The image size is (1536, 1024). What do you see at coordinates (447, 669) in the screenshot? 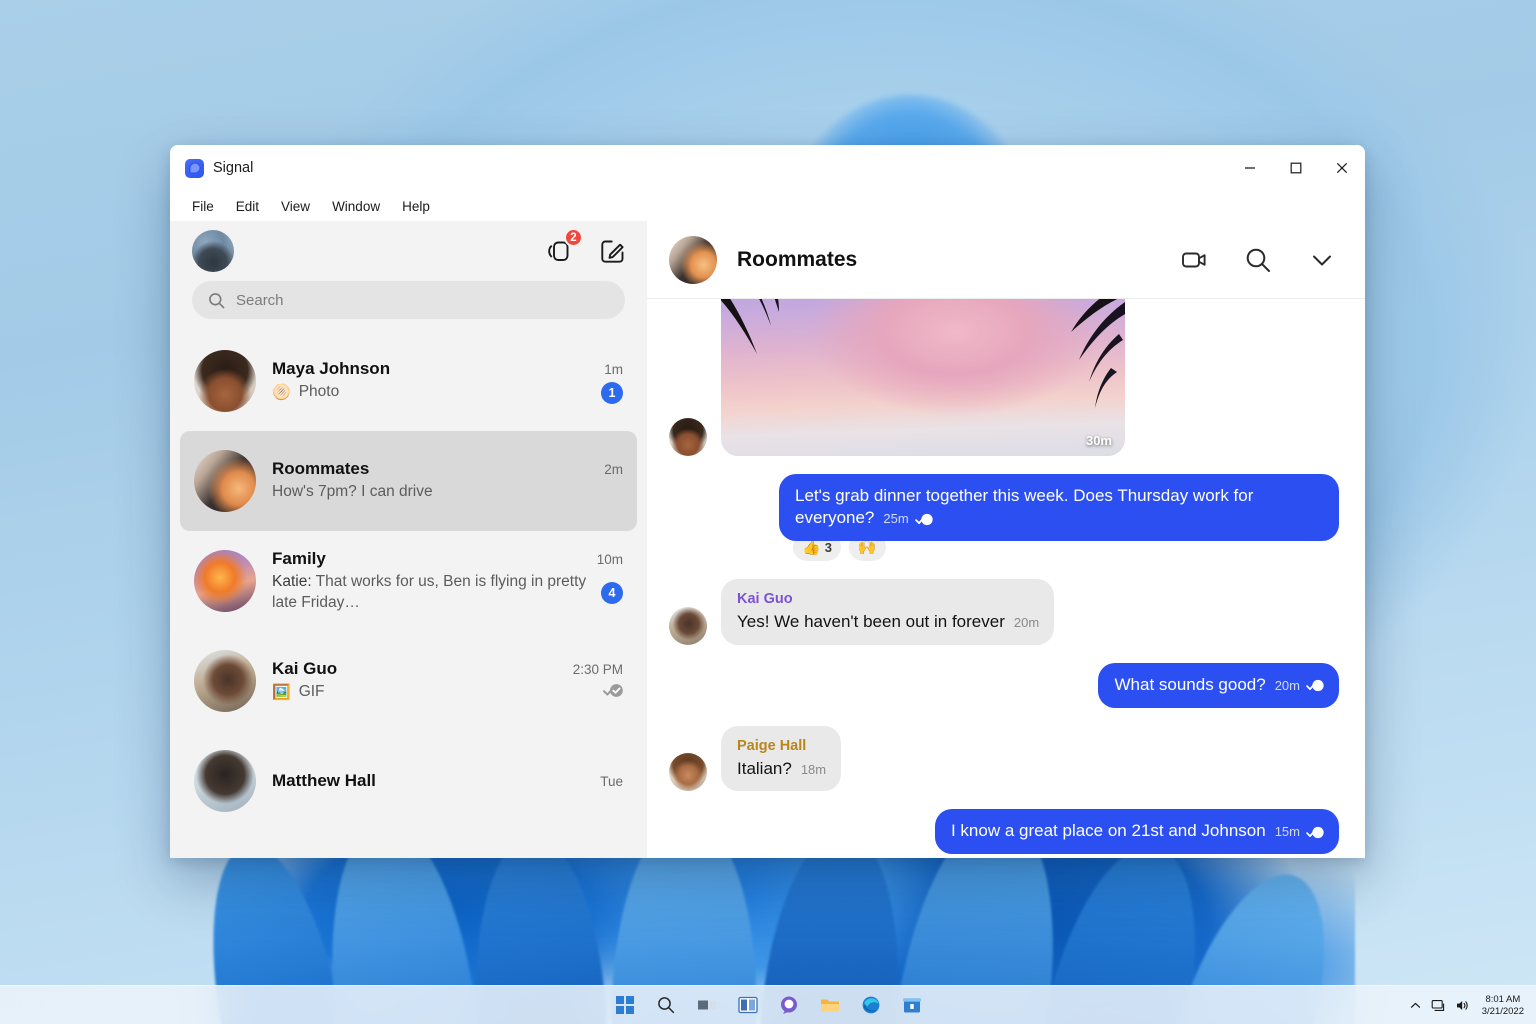
I see `conversation-item-top: Kai Guo 2:30 PM` at bounding box center [447, 669].